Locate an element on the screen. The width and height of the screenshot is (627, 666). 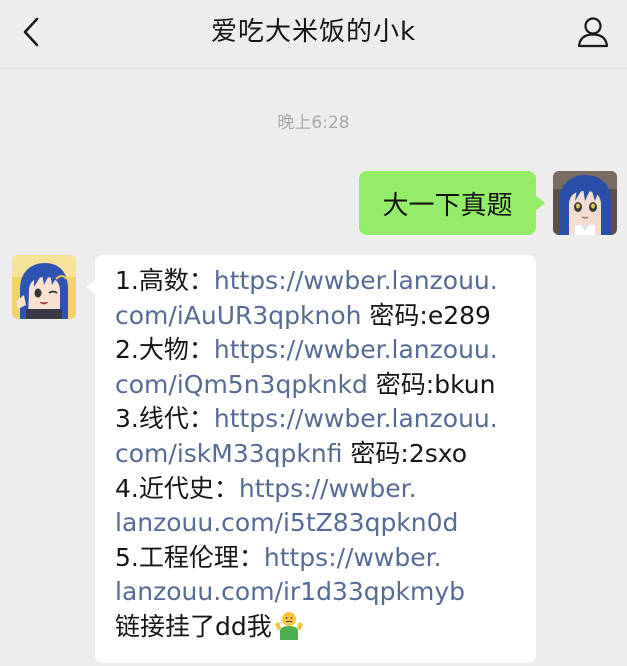
message-line: 链接挂了dd我 is located at coordinates (320, 627).